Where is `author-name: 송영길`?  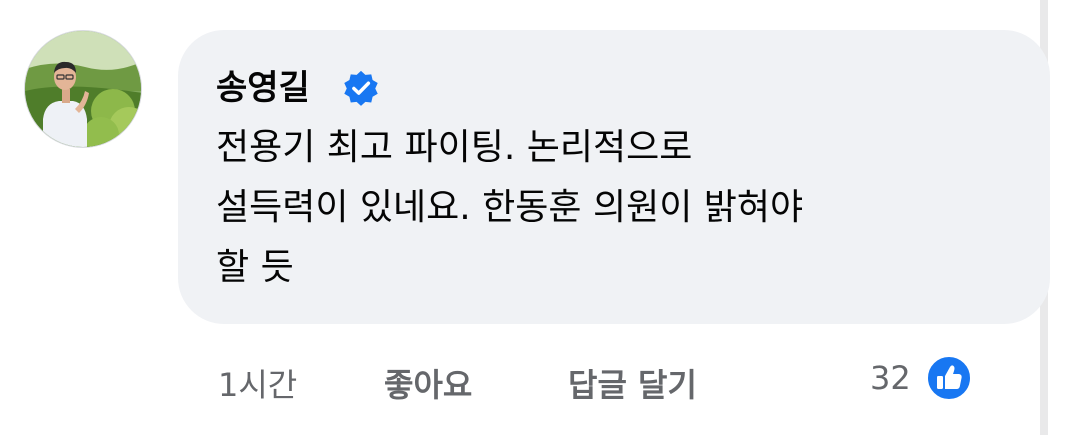
author-name: 송영길 is located at coordinates (263, 88).